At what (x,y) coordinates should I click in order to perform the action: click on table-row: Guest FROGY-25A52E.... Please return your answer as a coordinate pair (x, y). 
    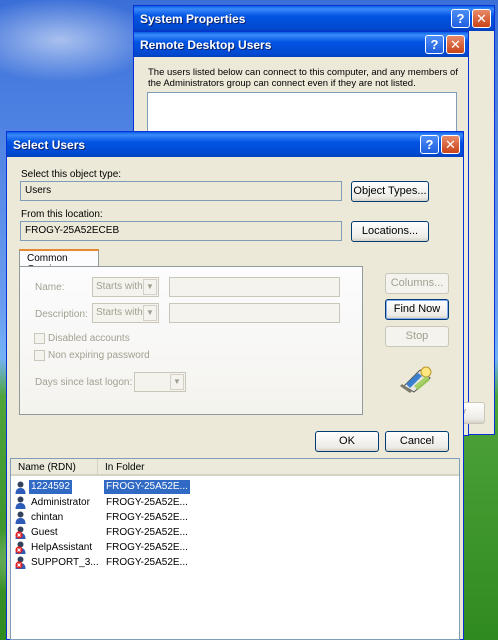
    Looking at the image, I should click on (233, 532).